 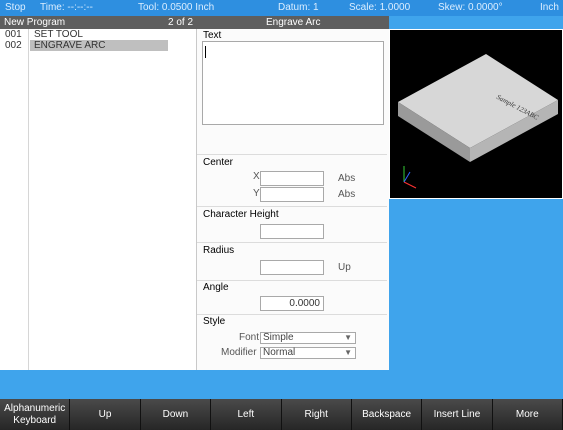 What do you see at coordinates (292, 231) in the screenshot?
I see `char-height-input` at bounding box center [292, 231].